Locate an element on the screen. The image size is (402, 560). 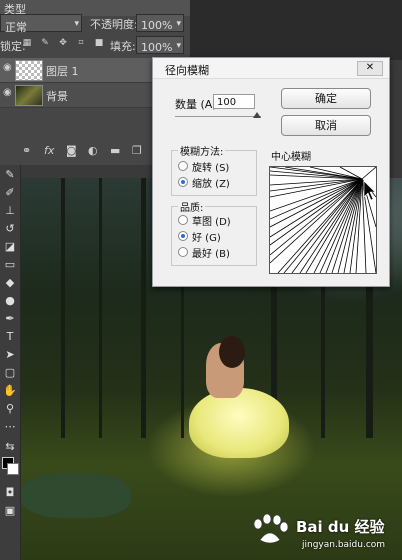
radio-best-label: 最好 (B) is located at coordinates (211, 252).